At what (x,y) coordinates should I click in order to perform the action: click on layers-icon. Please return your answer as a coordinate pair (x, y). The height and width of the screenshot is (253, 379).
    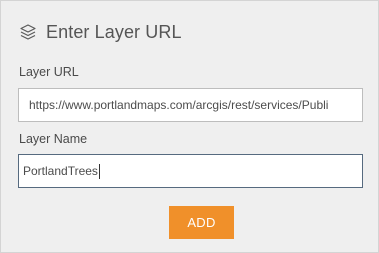
    Looking at the image, I should click on (28, 32).